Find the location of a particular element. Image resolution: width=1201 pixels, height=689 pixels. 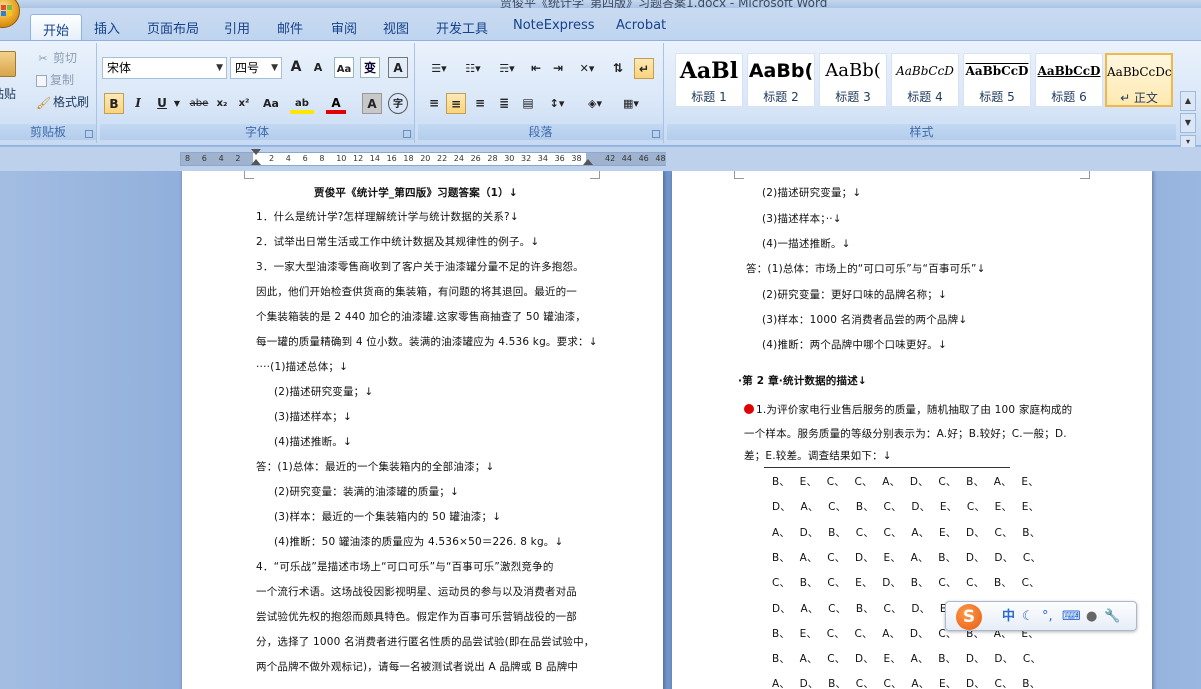

align-left-icon: ≡ is located at coordinates (434, 103).